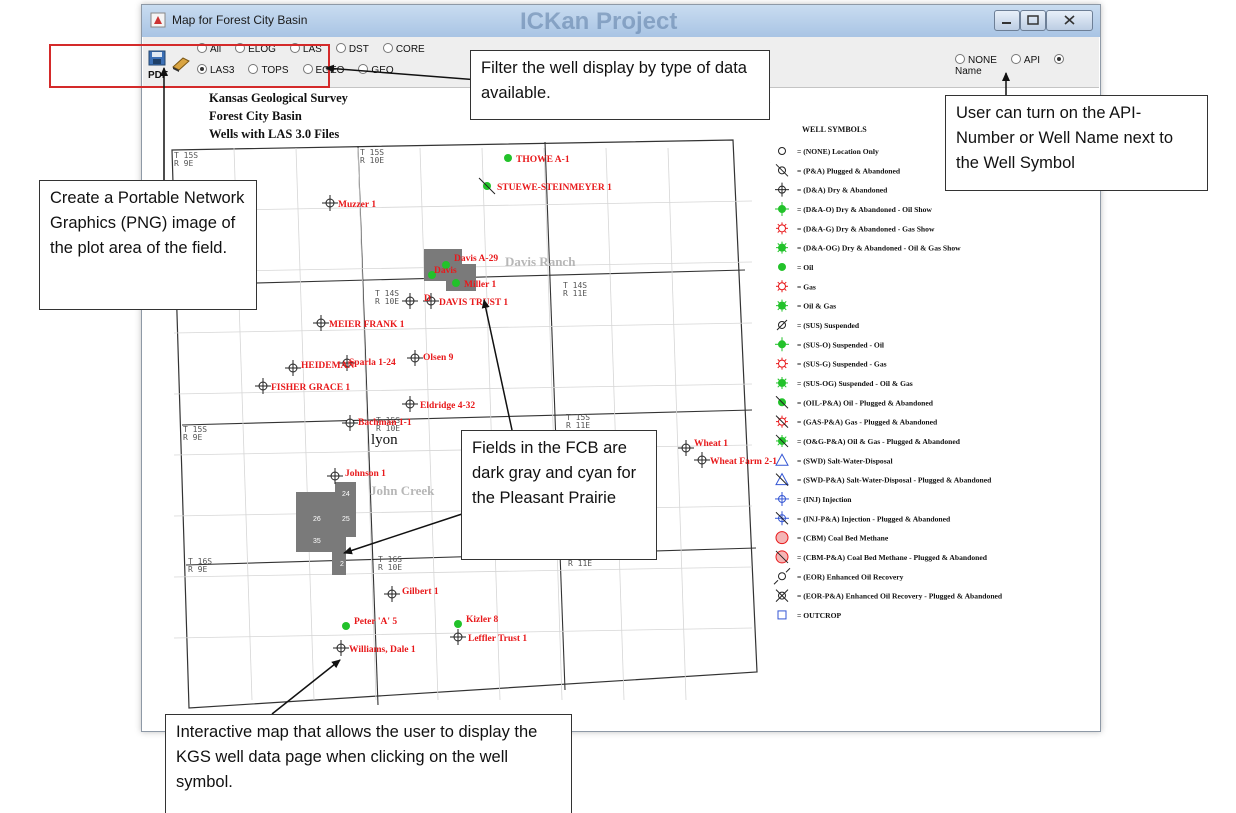  I want to click on legend-item: = (SUS) Suspended, so click(818, 325).